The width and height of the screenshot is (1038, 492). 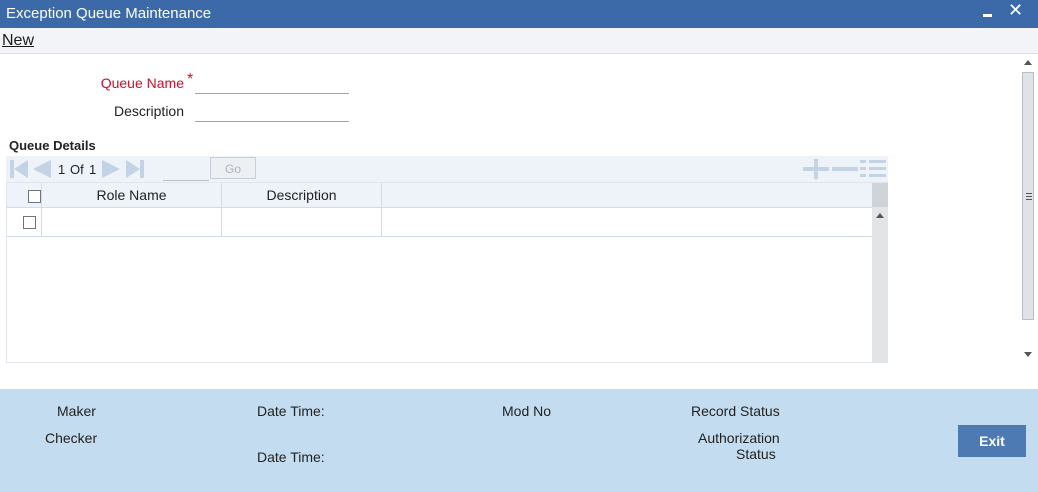 I want to click on last-page-icon, so click(x=136, y=169).